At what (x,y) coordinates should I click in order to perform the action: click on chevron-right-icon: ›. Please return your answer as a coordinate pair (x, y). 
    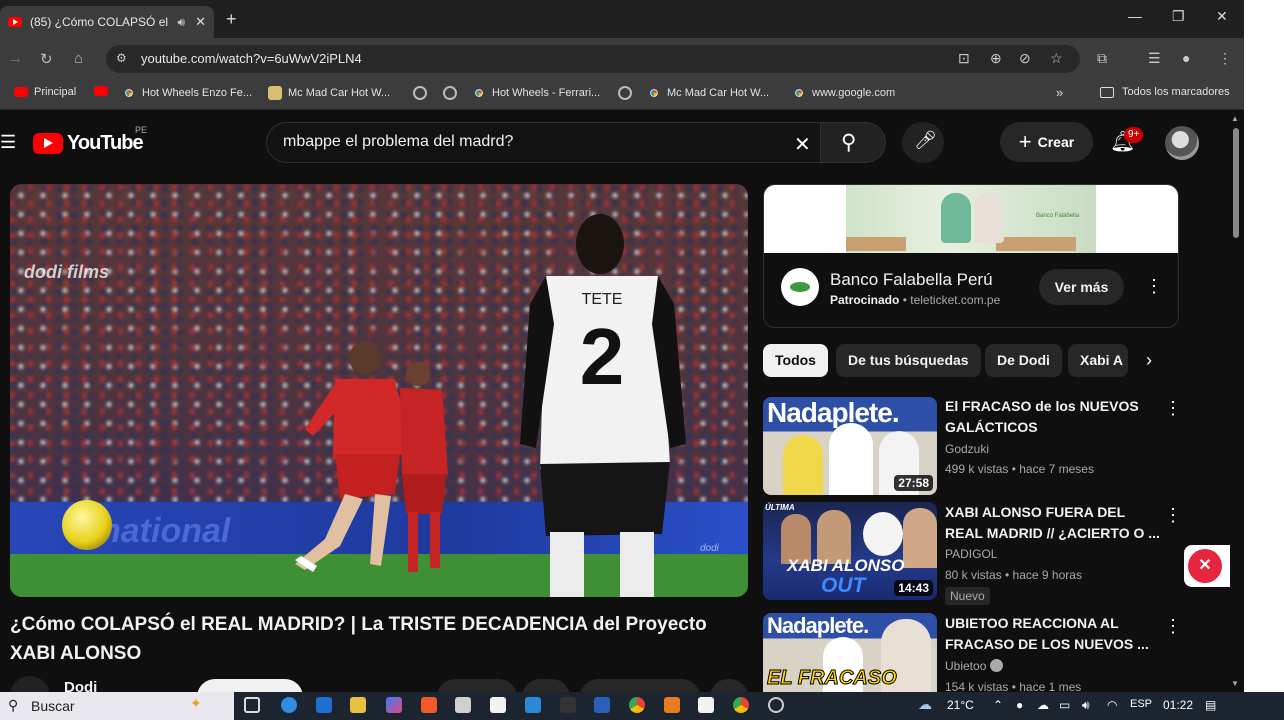
    Looking at the image, I should click on (1149, 360).